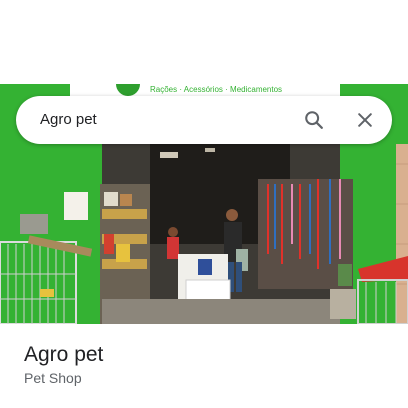 This screenshot has height=408, width=408. I want to click on search-icon, so click(314, 120).